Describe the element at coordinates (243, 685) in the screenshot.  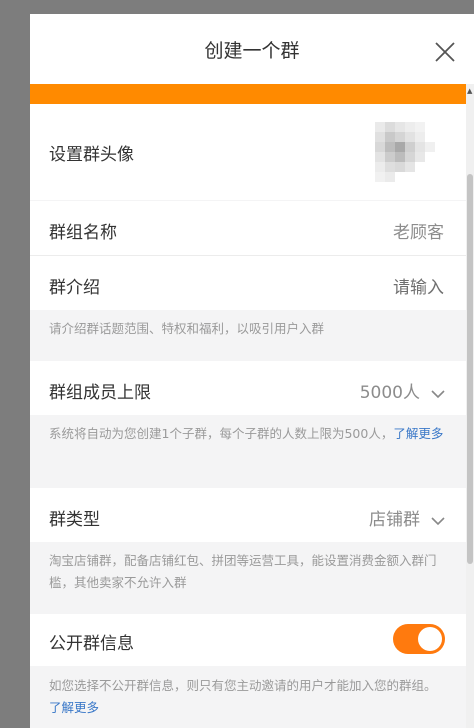
I see `public-info-hint-text: 如您选择不公开群信息，则只有您主动邀请的用户才能加入您的群组。` at that location.